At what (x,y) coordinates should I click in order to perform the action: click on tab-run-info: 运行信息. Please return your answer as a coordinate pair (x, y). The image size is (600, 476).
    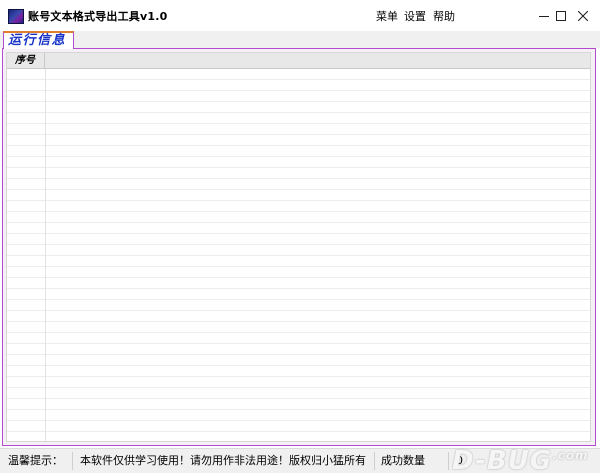
    Looking at the image, I should click on (38, 40).